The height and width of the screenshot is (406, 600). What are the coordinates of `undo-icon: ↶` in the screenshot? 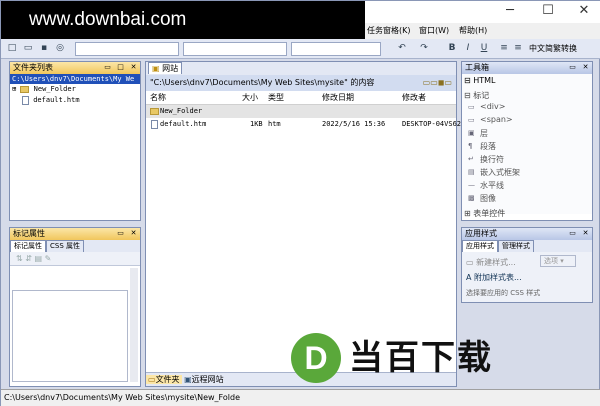 It's located at (402, 48).